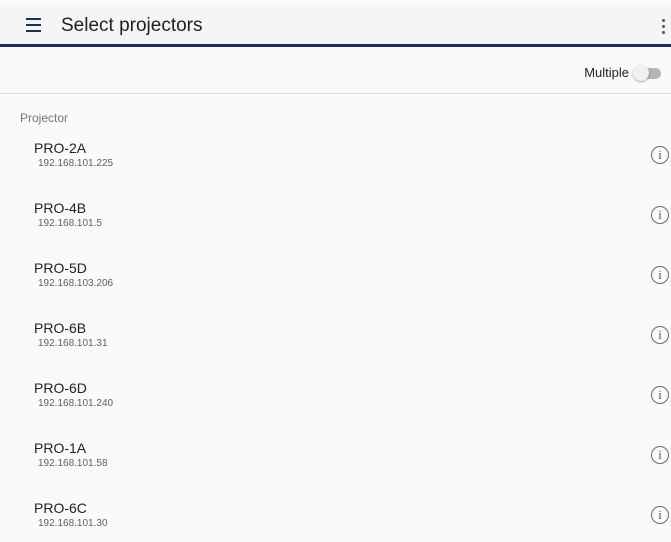  What do you see at coordinates (132, 25) in the screenshot?
I see `page-title: Select projectors` at bounding box center [132, 25].